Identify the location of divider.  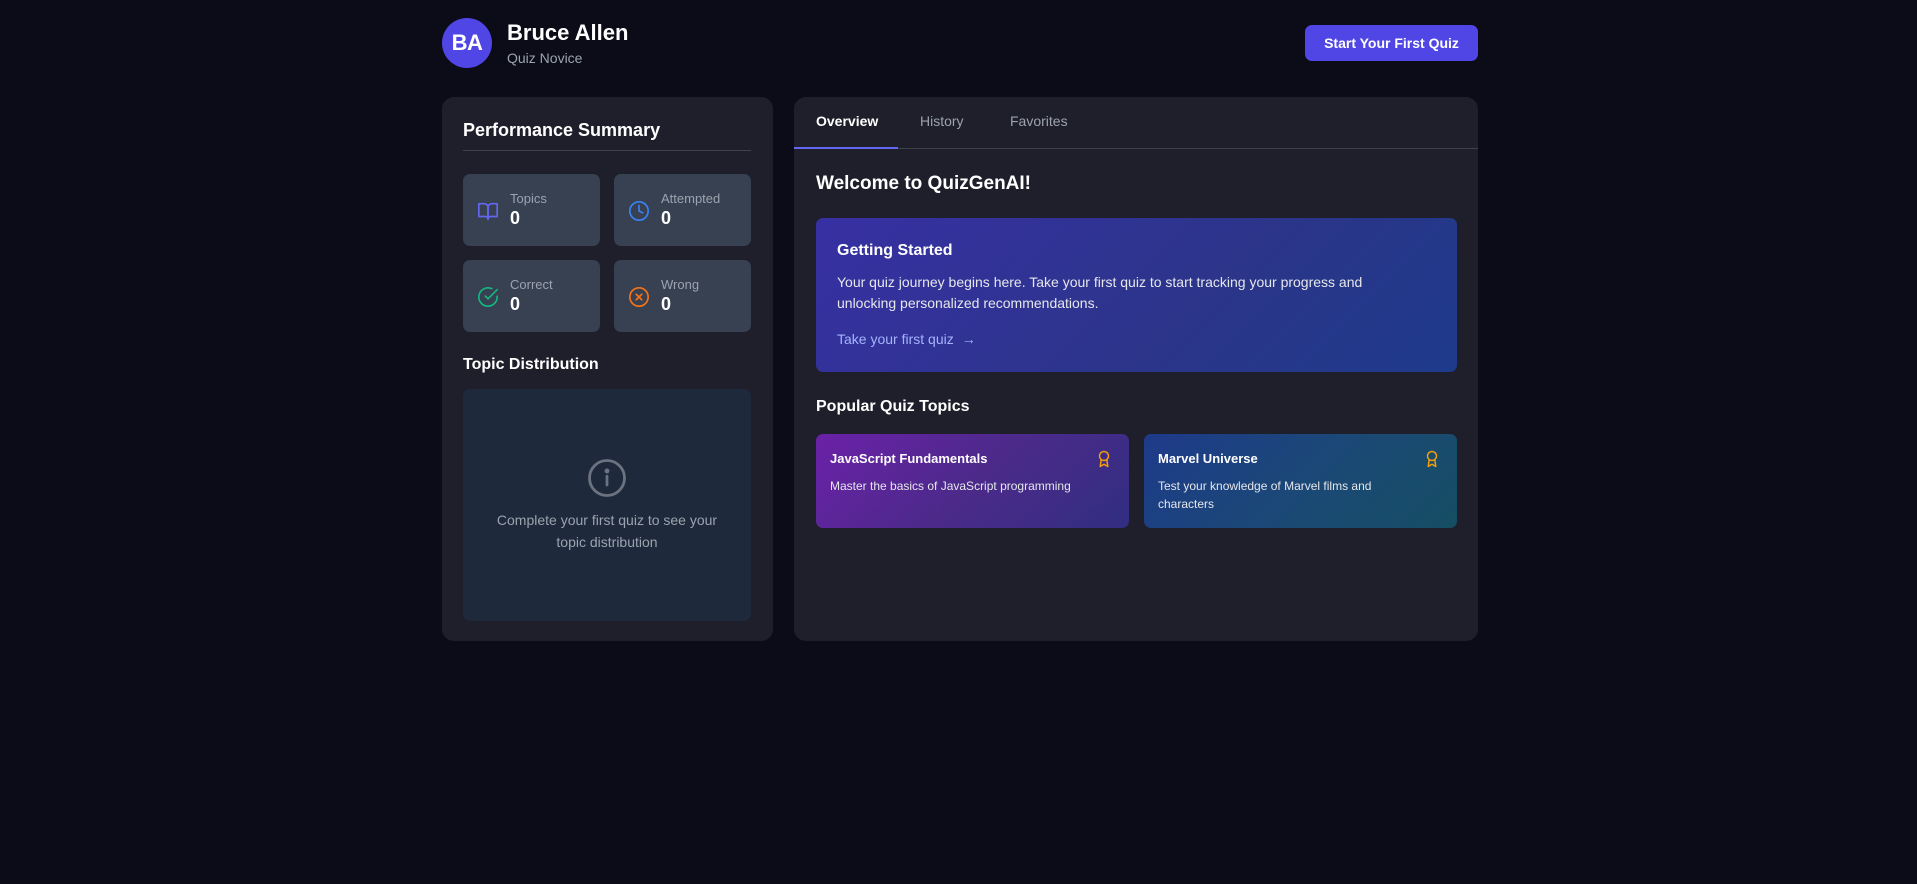
(607, 150).